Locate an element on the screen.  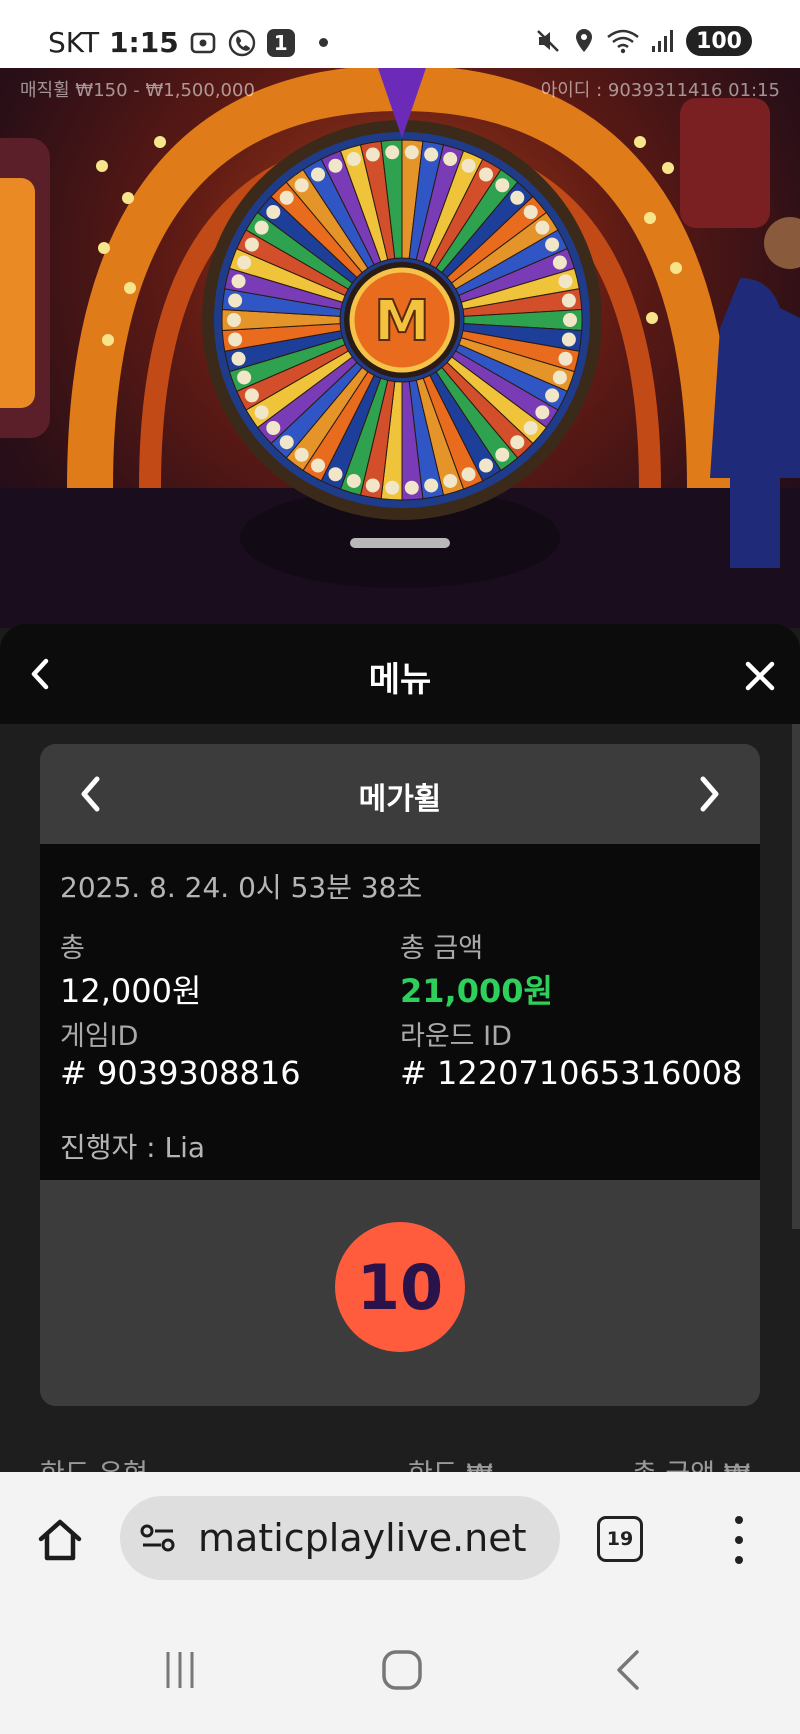
close-icon is located at coordinates (760, 676).